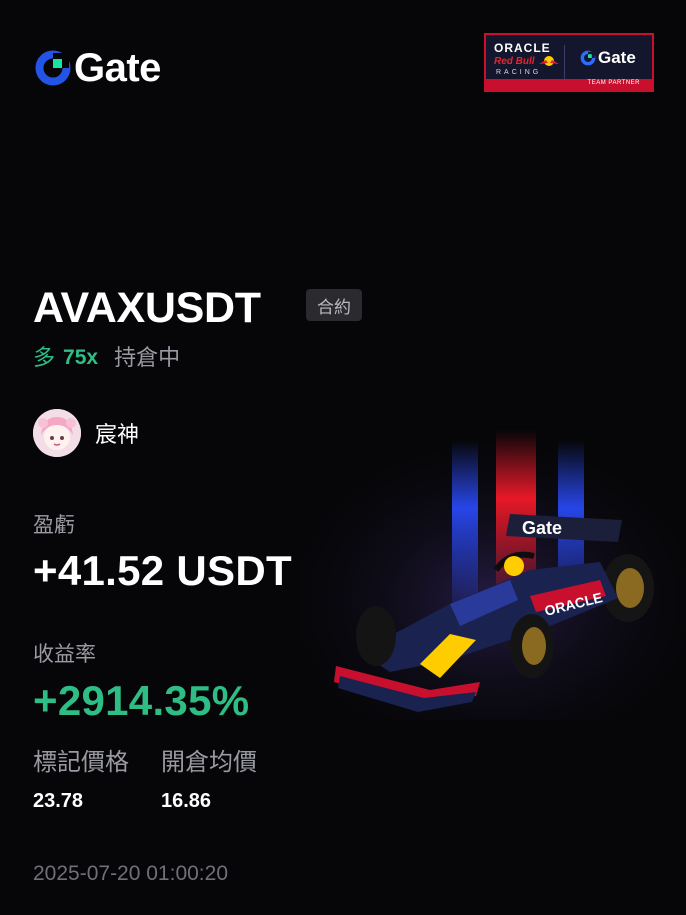  I want to click on partner-divider, so click(564, 62).